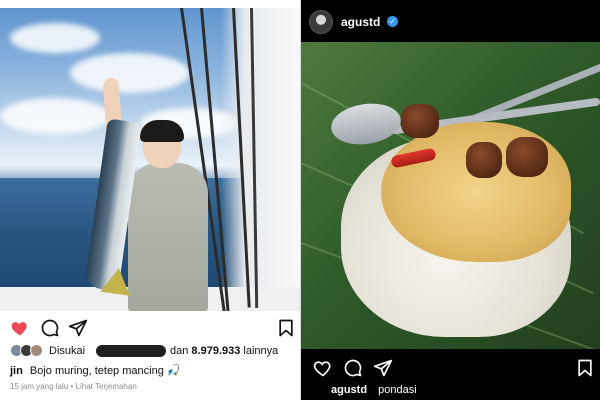 This screenshot has width=600, height=400. What do you see at coordinates (106, 386) in the screenshot?
I see `translate-link: Lihat Terjemahan` at bounding box center [106, 386].